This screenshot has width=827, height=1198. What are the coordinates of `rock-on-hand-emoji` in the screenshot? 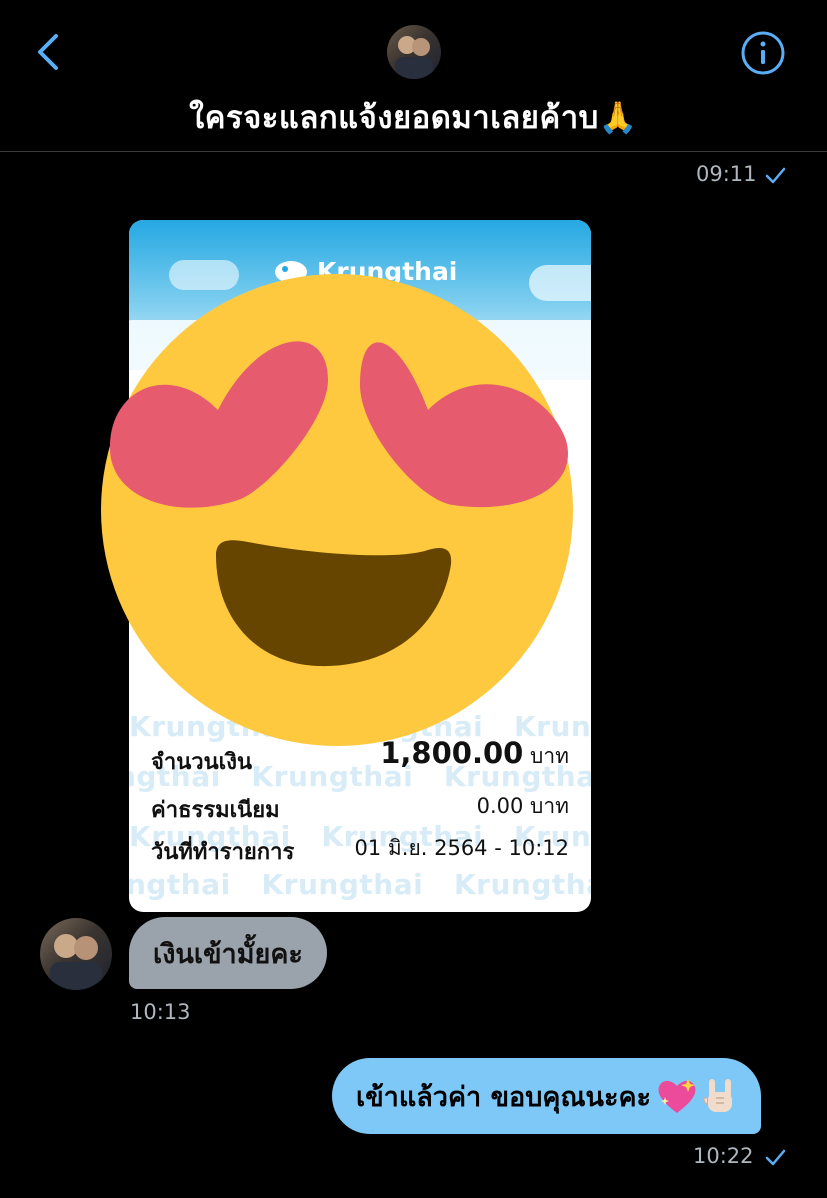 It's located at (718, 1095).